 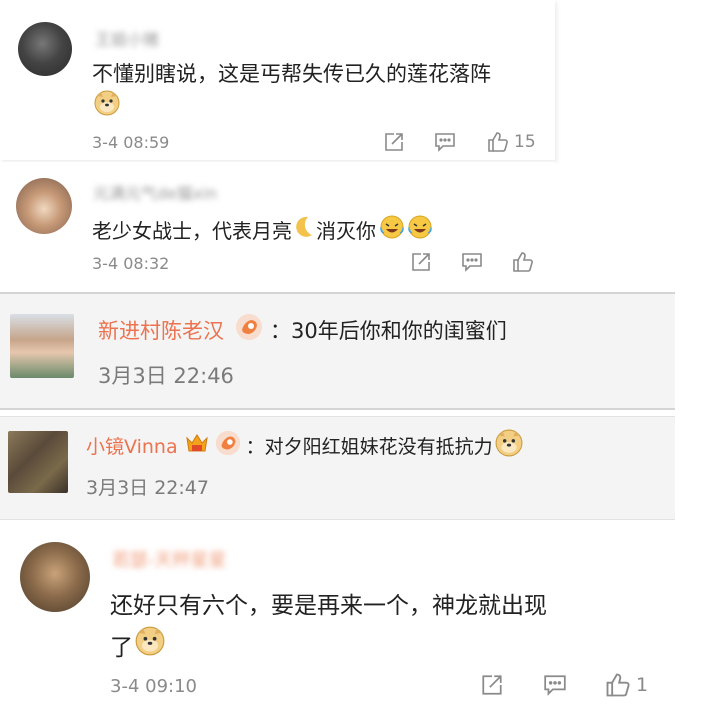 What do you see at coordinates (525, 142) in the screenshot?
I see `like-count: 15` at bounding box center [525, 142].